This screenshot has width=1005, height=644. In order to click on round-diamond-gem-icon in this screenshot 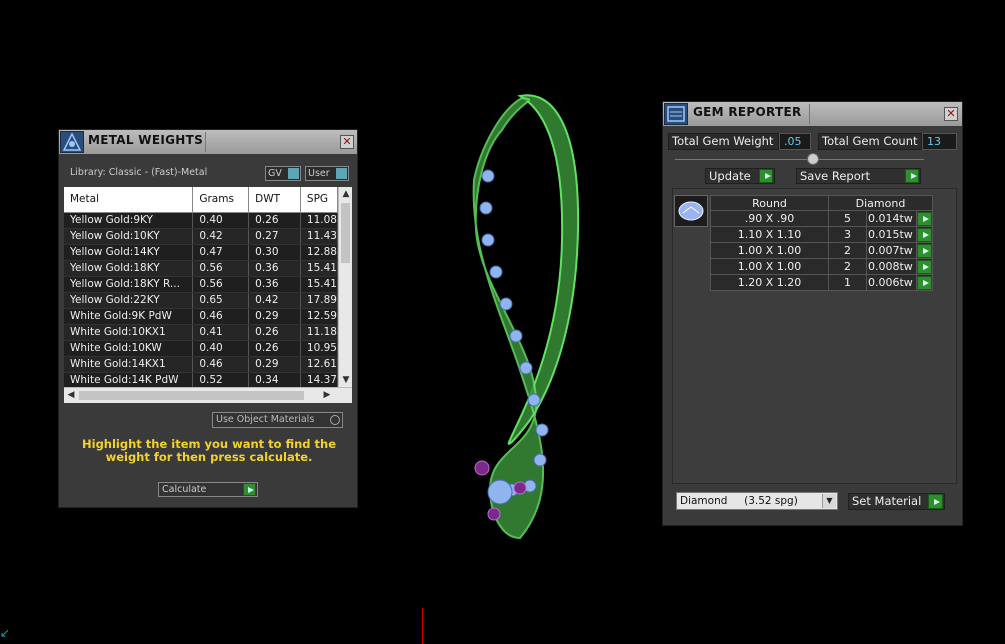, I will do `click(691, 211)`.